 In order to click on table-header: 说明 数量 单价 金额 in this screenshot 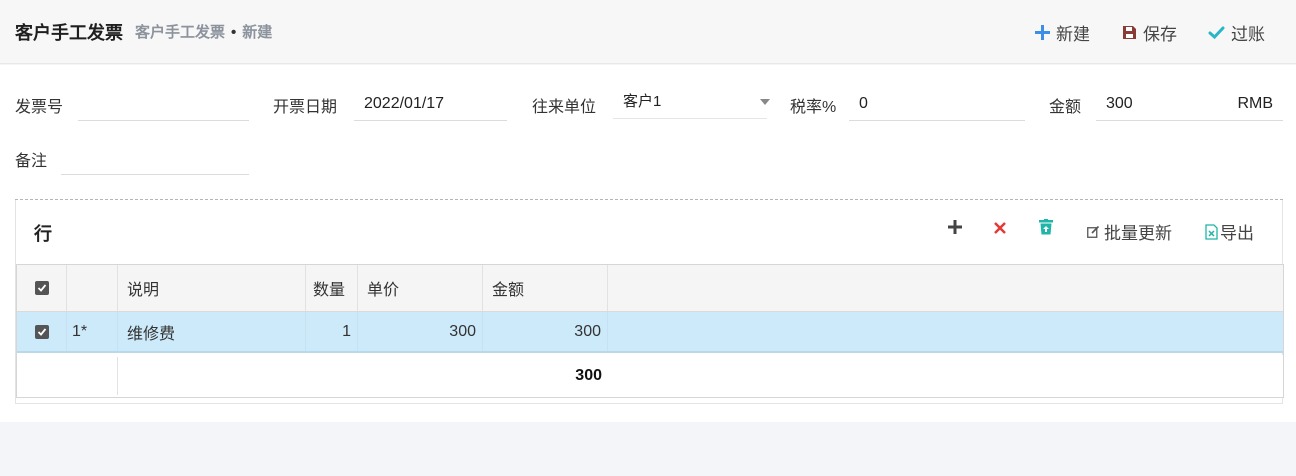, I will do `click(650, 288)`.